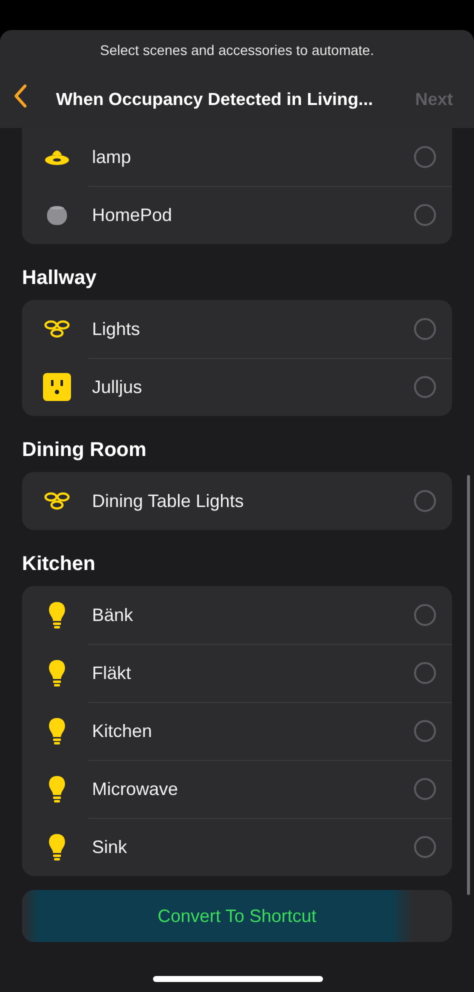 Image resolution: width=474 pixels, height=992 pixels. I want to click on convert-button: Convert To Shortcut, so click(237, 916).